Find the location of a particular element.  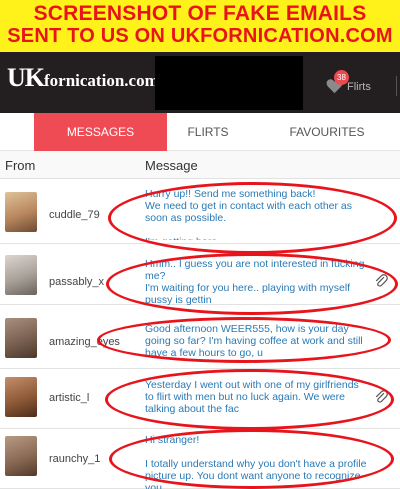

tab-favourites: FAVOURITES is located at coordinates (327, 132).